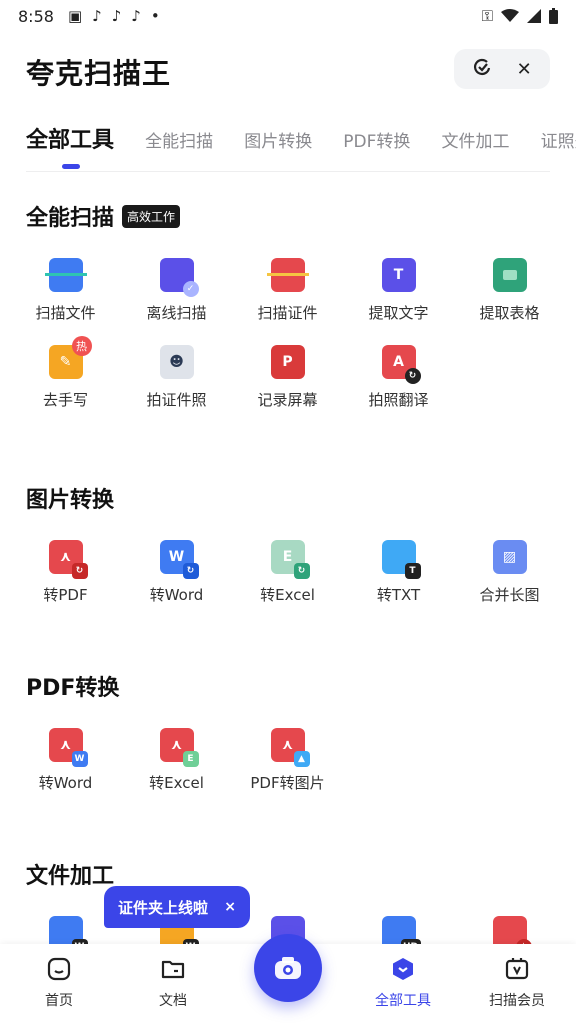 The height and width of the screenshot is (1024, 576). What do you see at coordinates (398, 595) in the screenshot?
I see `tool-label: 转TXT` at bounding box center [398, 595].